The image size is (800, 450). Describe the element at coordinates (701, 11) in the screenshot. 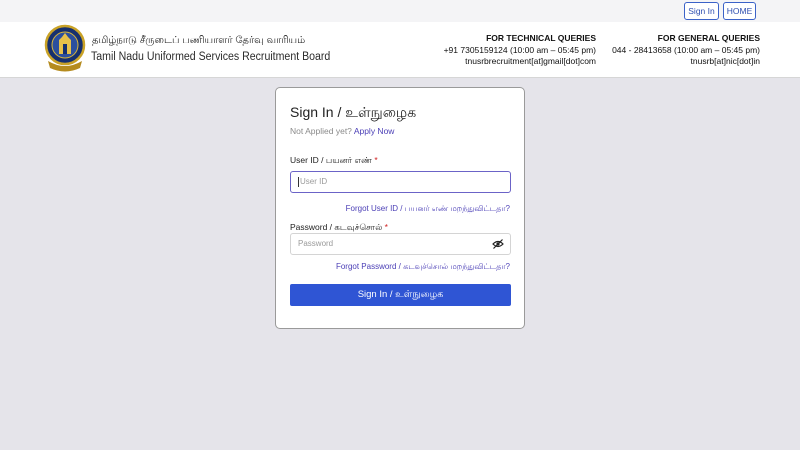

I see `signin-top-button: Sign In` at that location.